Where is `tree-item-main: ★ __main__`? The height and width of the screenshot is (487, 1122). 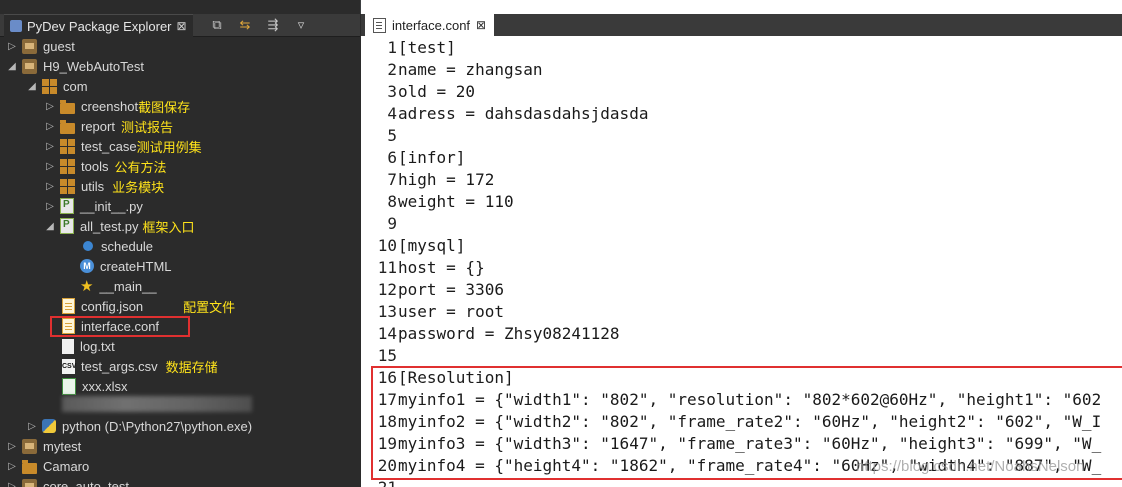 tree-item-main: ★ __main__ is located at coordinates (118, 286).